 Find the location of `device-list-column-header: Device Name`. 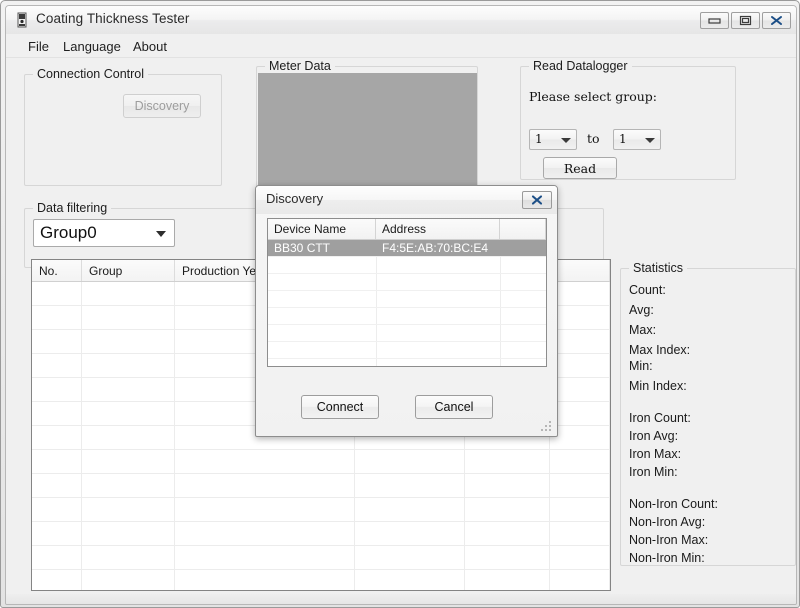

device-list-column-header: Device Name is located at coordinates (322, 229).